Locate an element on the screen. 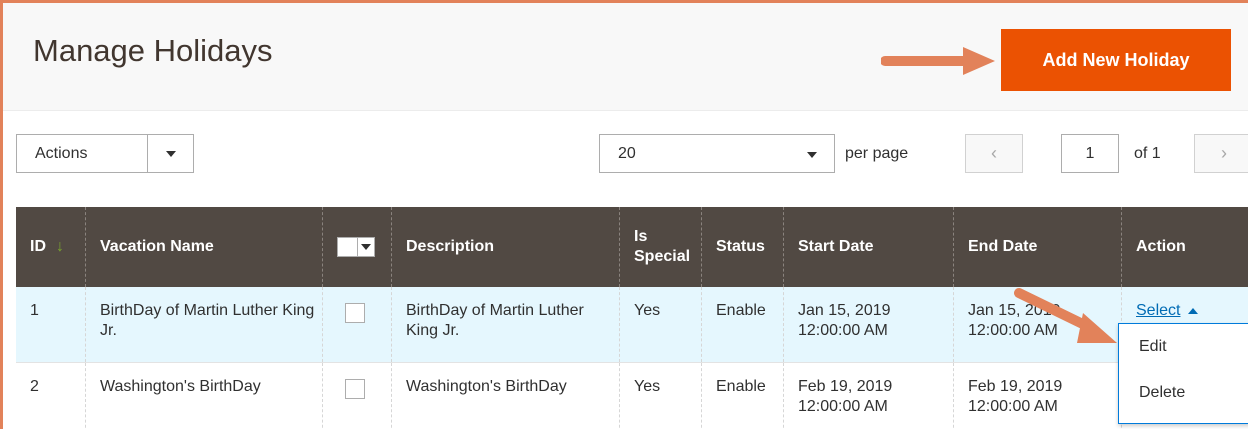  sort-arrow-icon: ↓ is located at coordinates (60, 246).